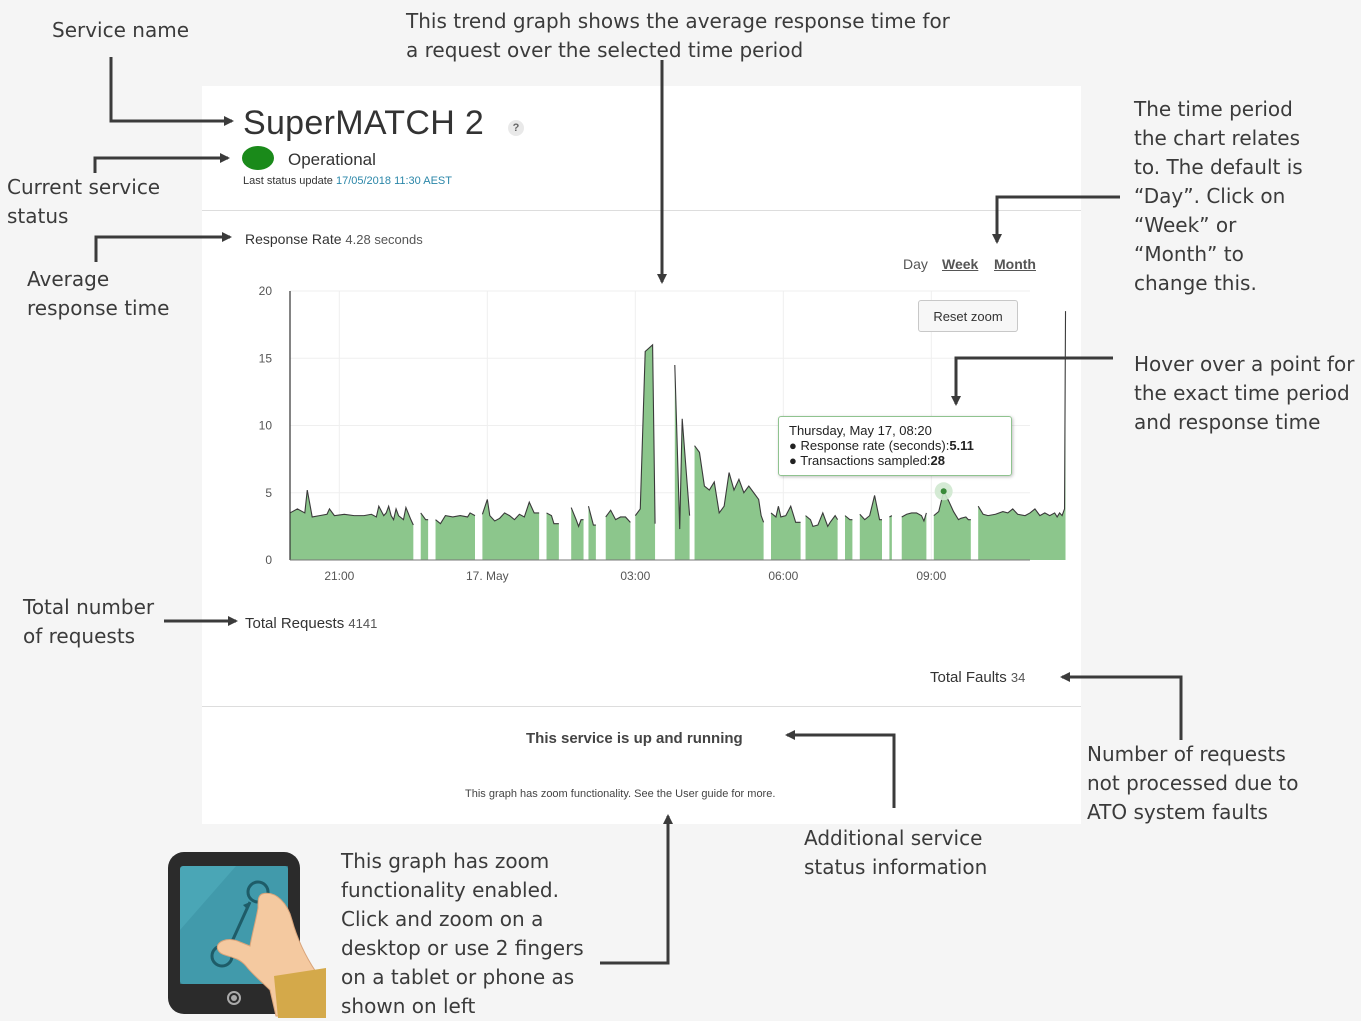 Image resolution: width=1361 pixels, height=1021 pixels. What do you see at coordinates (1121, 706) in the screenshot?
I see `arrow-faults` at bounding box center [1121, 706].